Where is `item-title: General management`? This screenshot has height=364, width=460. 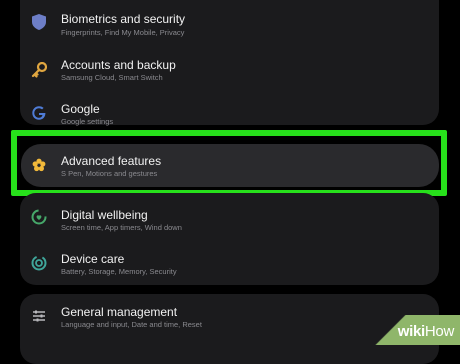
item-title: General management is located at coordinates (119, 312).